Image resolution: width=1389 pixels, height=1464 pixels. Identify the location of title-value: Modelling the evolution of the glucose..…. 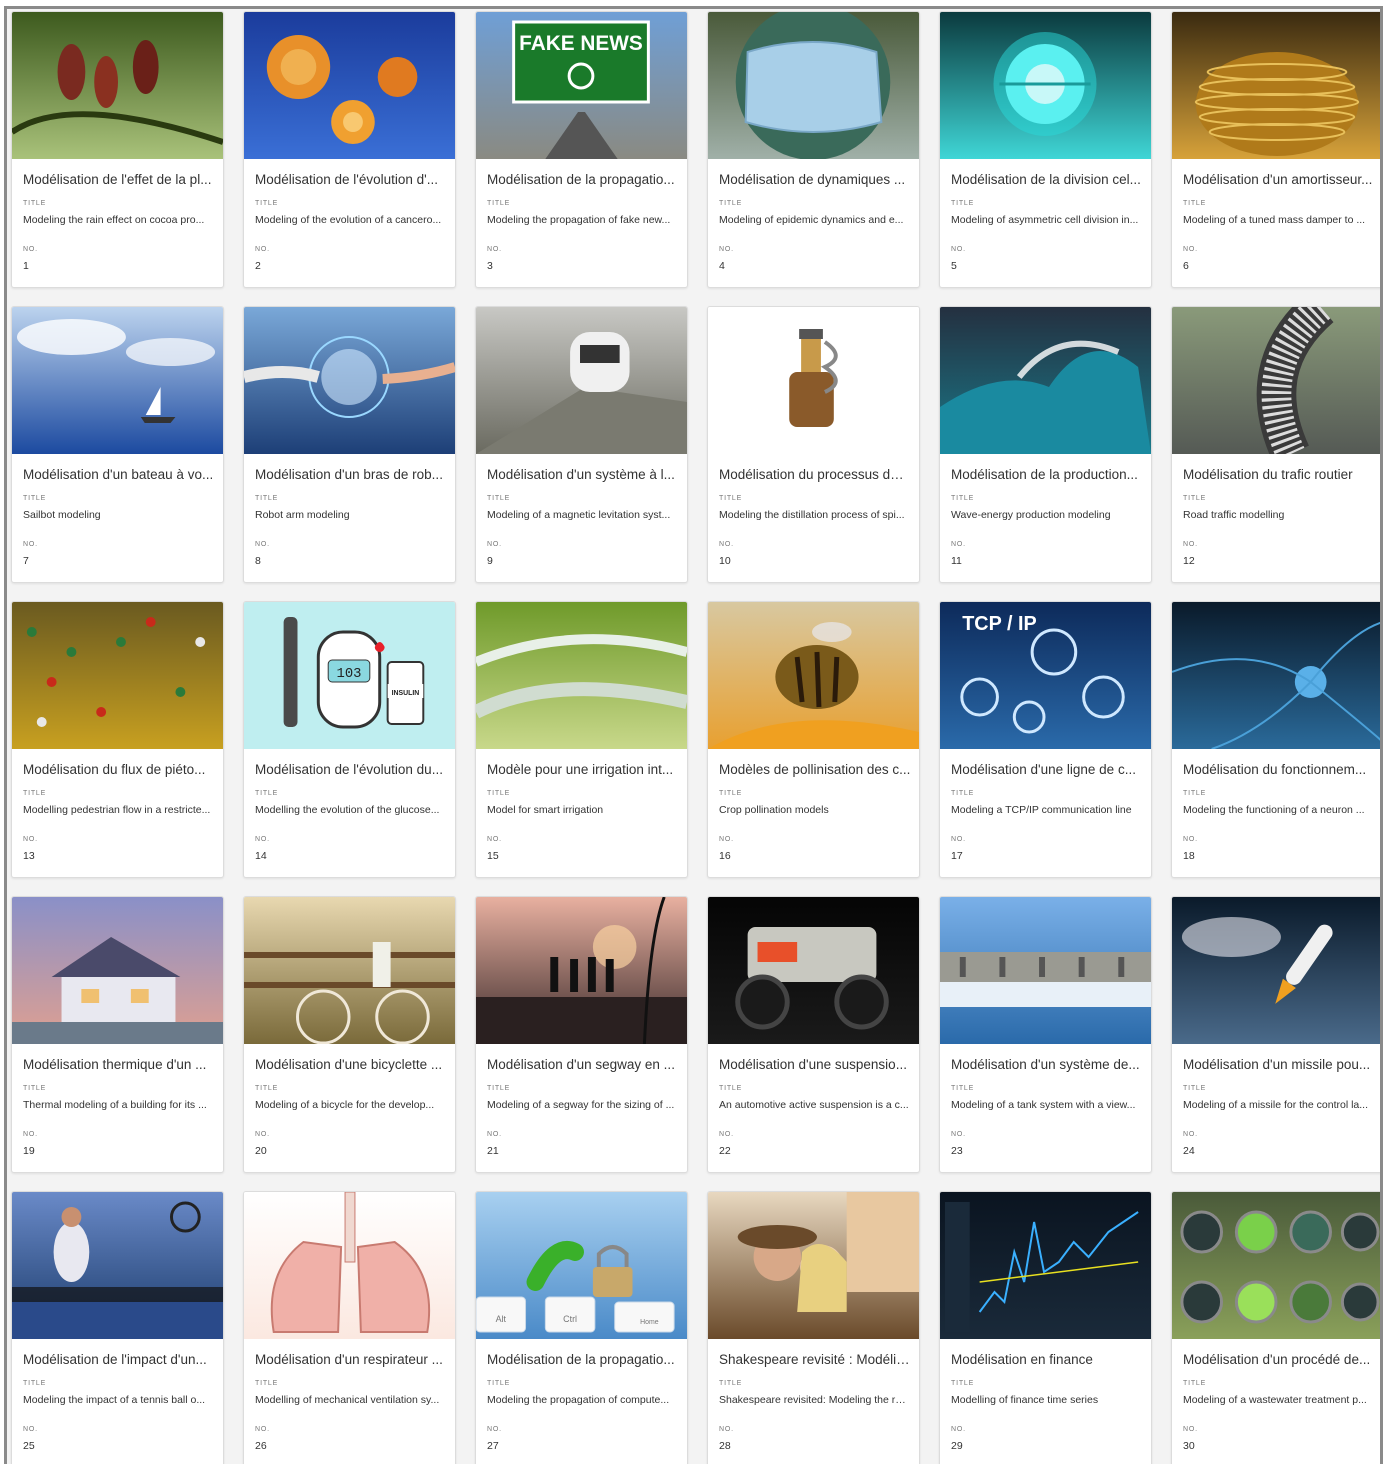
(347, 810).